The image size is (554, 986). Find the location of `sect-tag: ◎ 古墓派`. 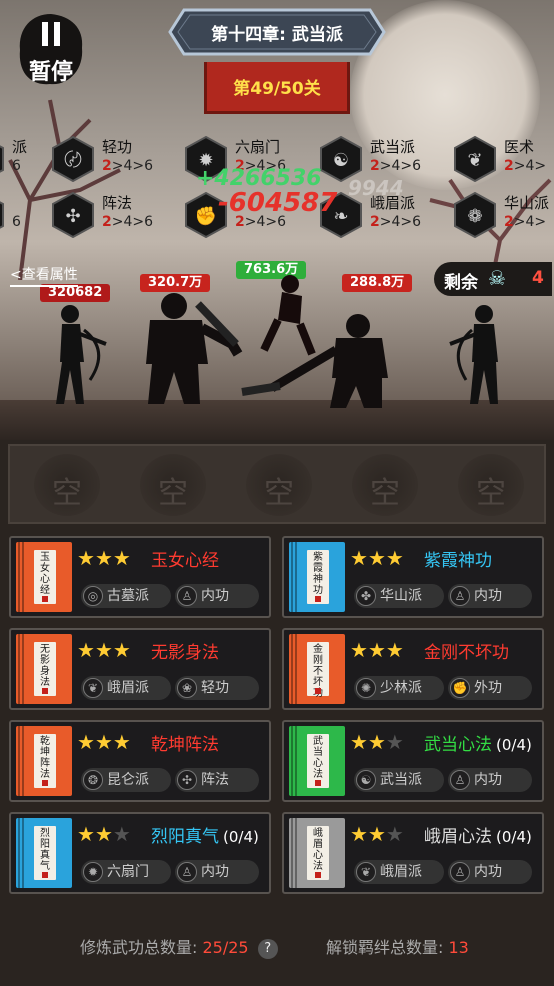

sect-tag: ◎ 古墓派 is located at coordinates (126, 596).